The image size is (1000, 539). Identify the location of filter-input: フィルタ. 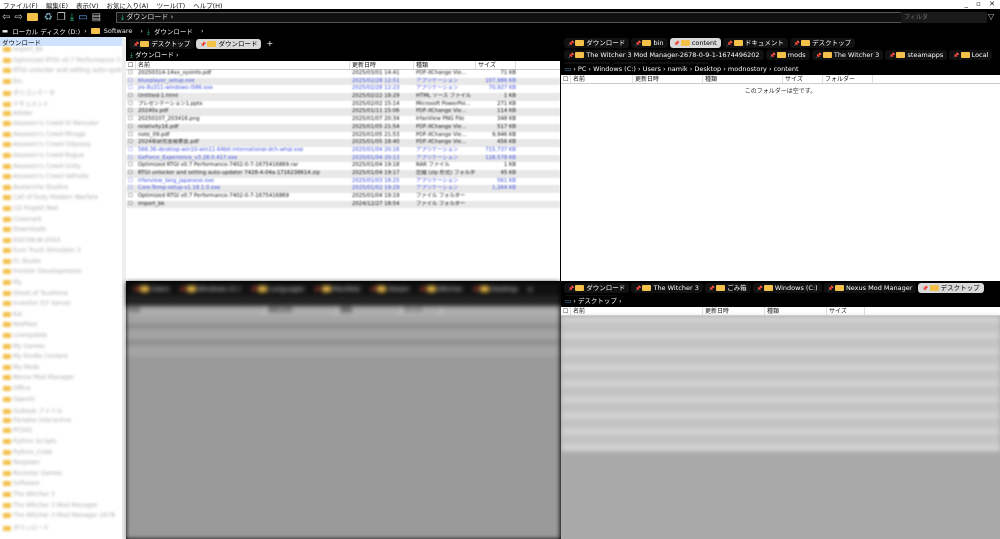
(944, 17).